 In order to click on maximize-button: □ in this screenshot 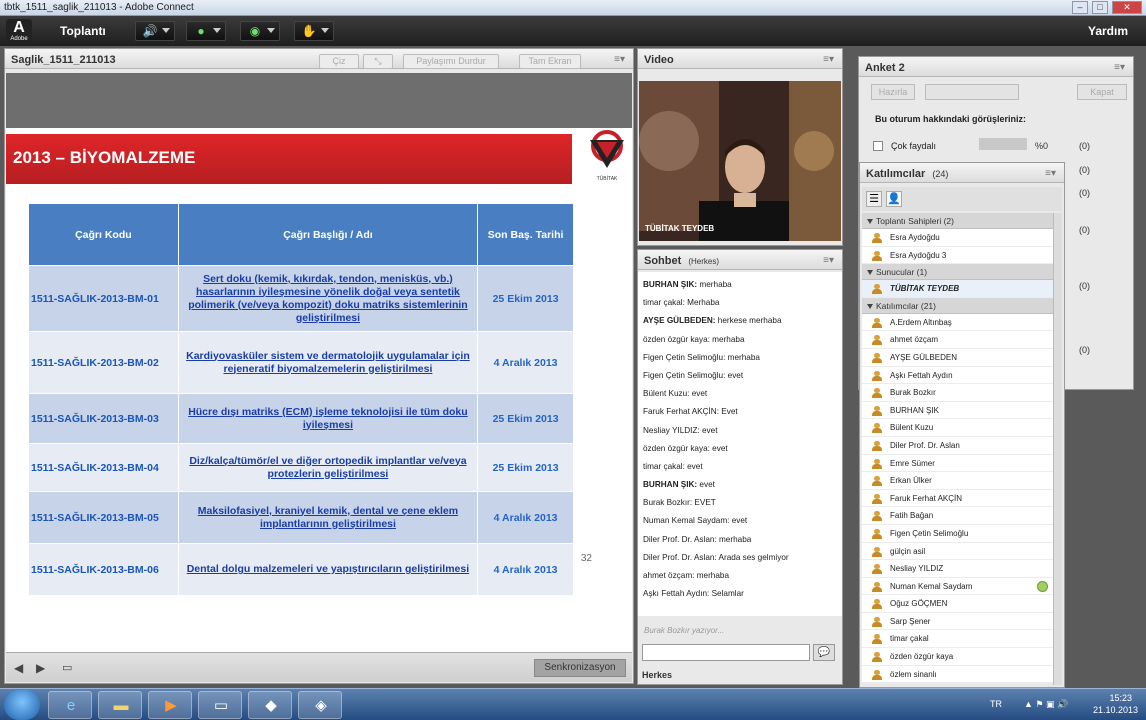, I will do `click(1100, 7)`.